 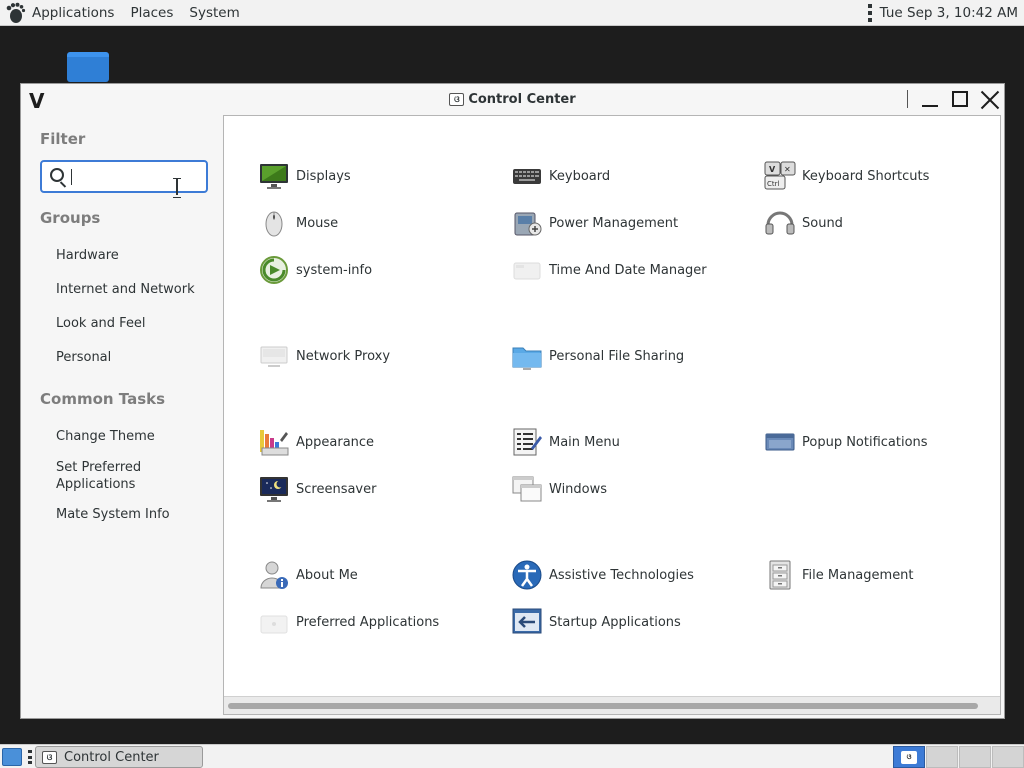 What do you see at coordinates (773, 184) in the screenshot?
I see `svg-text: Ctrl` at bounding box center [773, 184].